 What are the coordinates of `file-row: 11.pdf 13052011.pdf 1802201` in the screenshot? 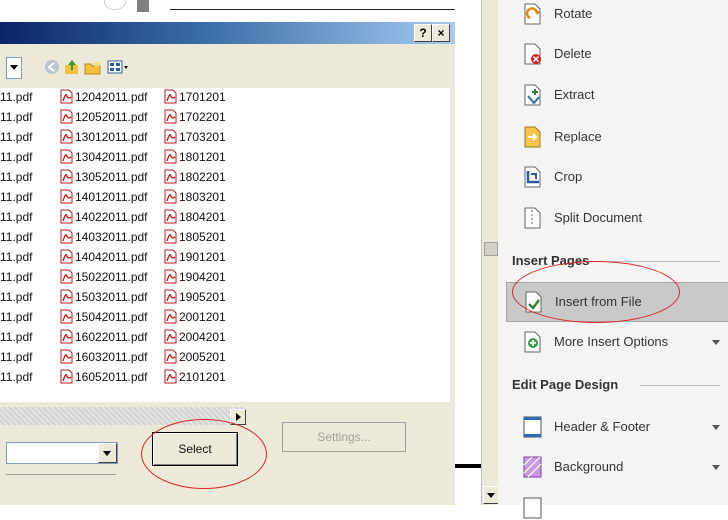 It's located at (225, 177).